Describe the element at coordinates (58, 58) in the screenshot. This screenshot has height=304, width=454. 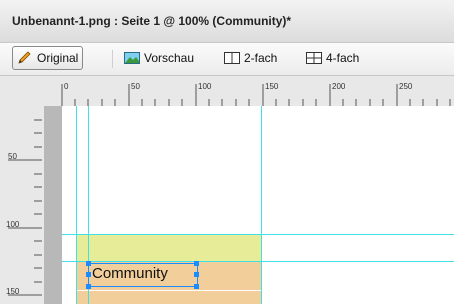
I see `original-view-label: Original` at that location.